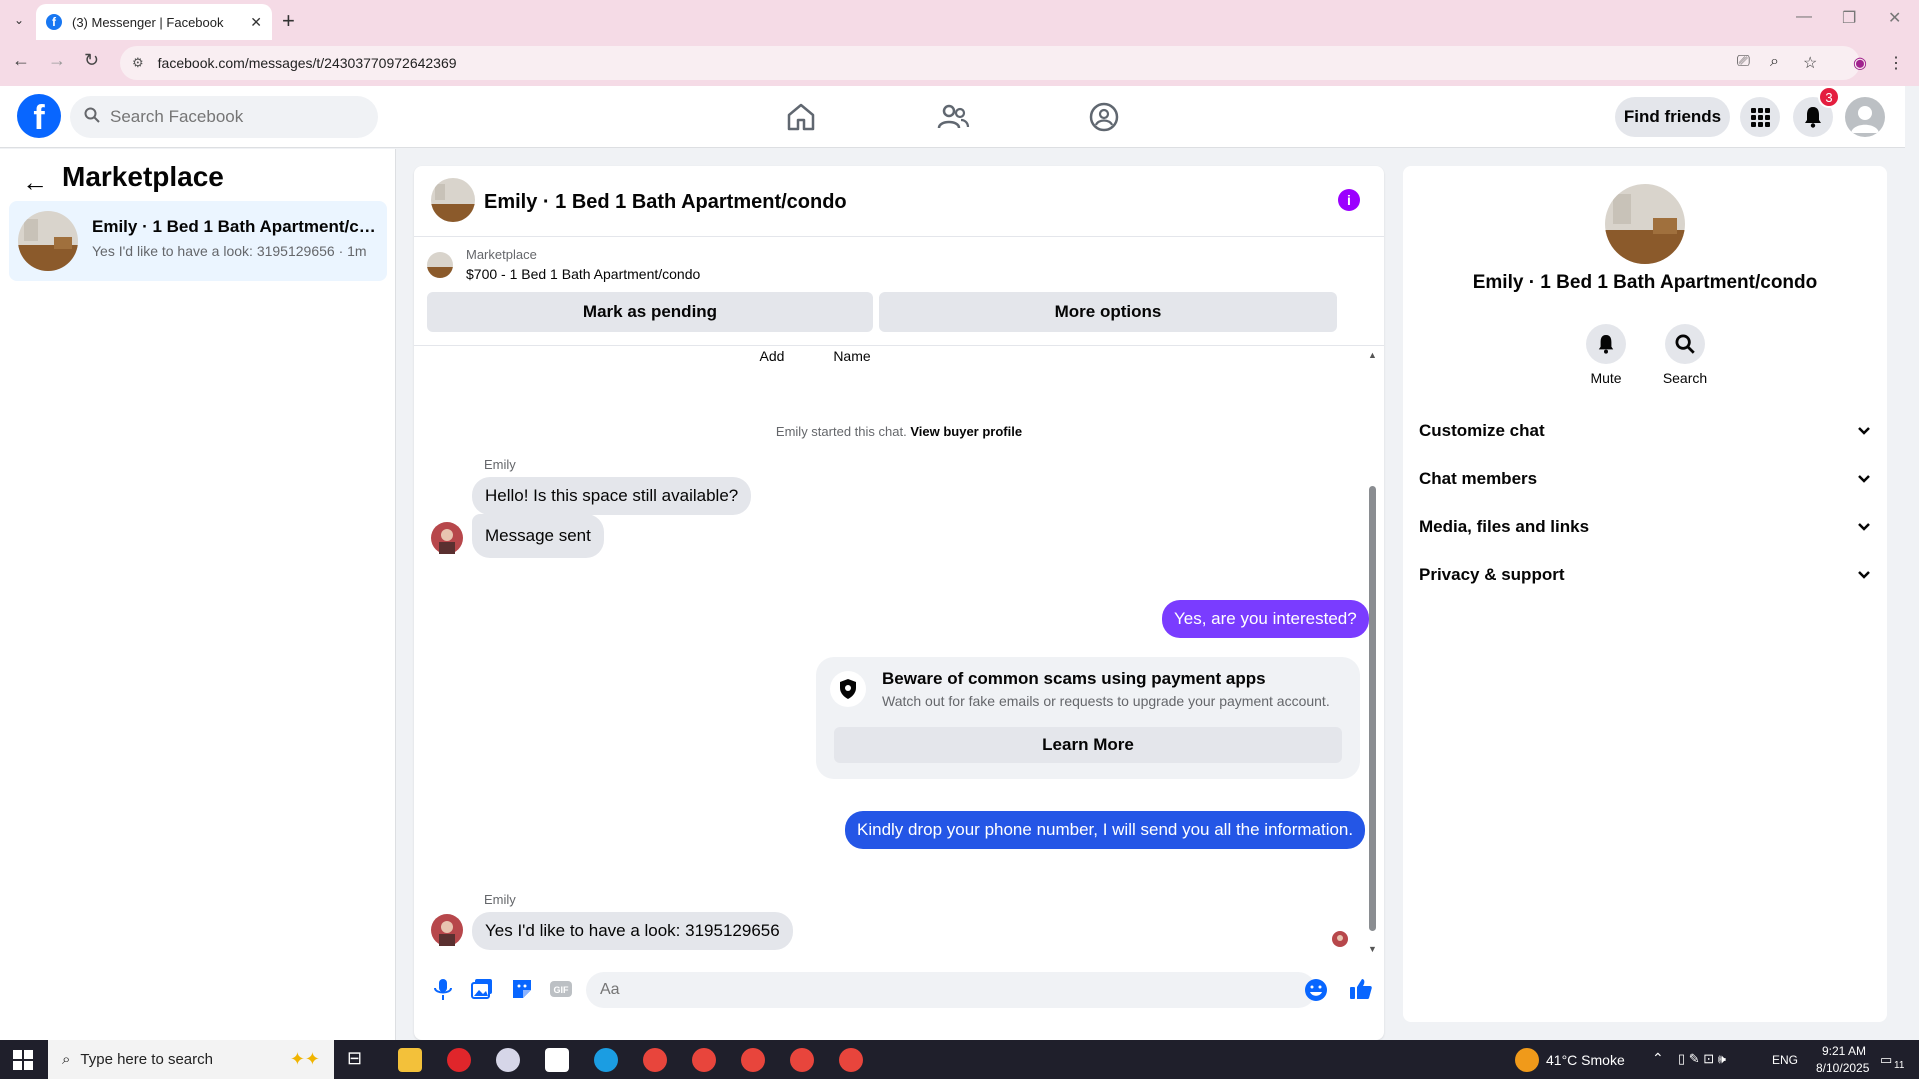 The width and height of the screenshot is (1919, 1079). Describe the element at coordinates (801, 117) in the screenshot. I see `home-icon` at that location.